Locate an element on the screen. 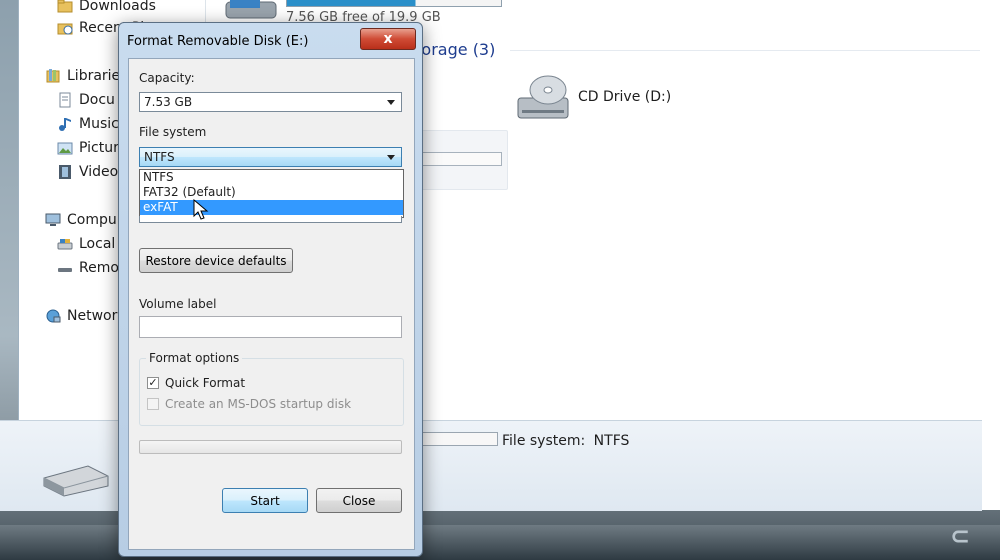  nav-item-libraries: Libraries is located at coordinates (86, 76).